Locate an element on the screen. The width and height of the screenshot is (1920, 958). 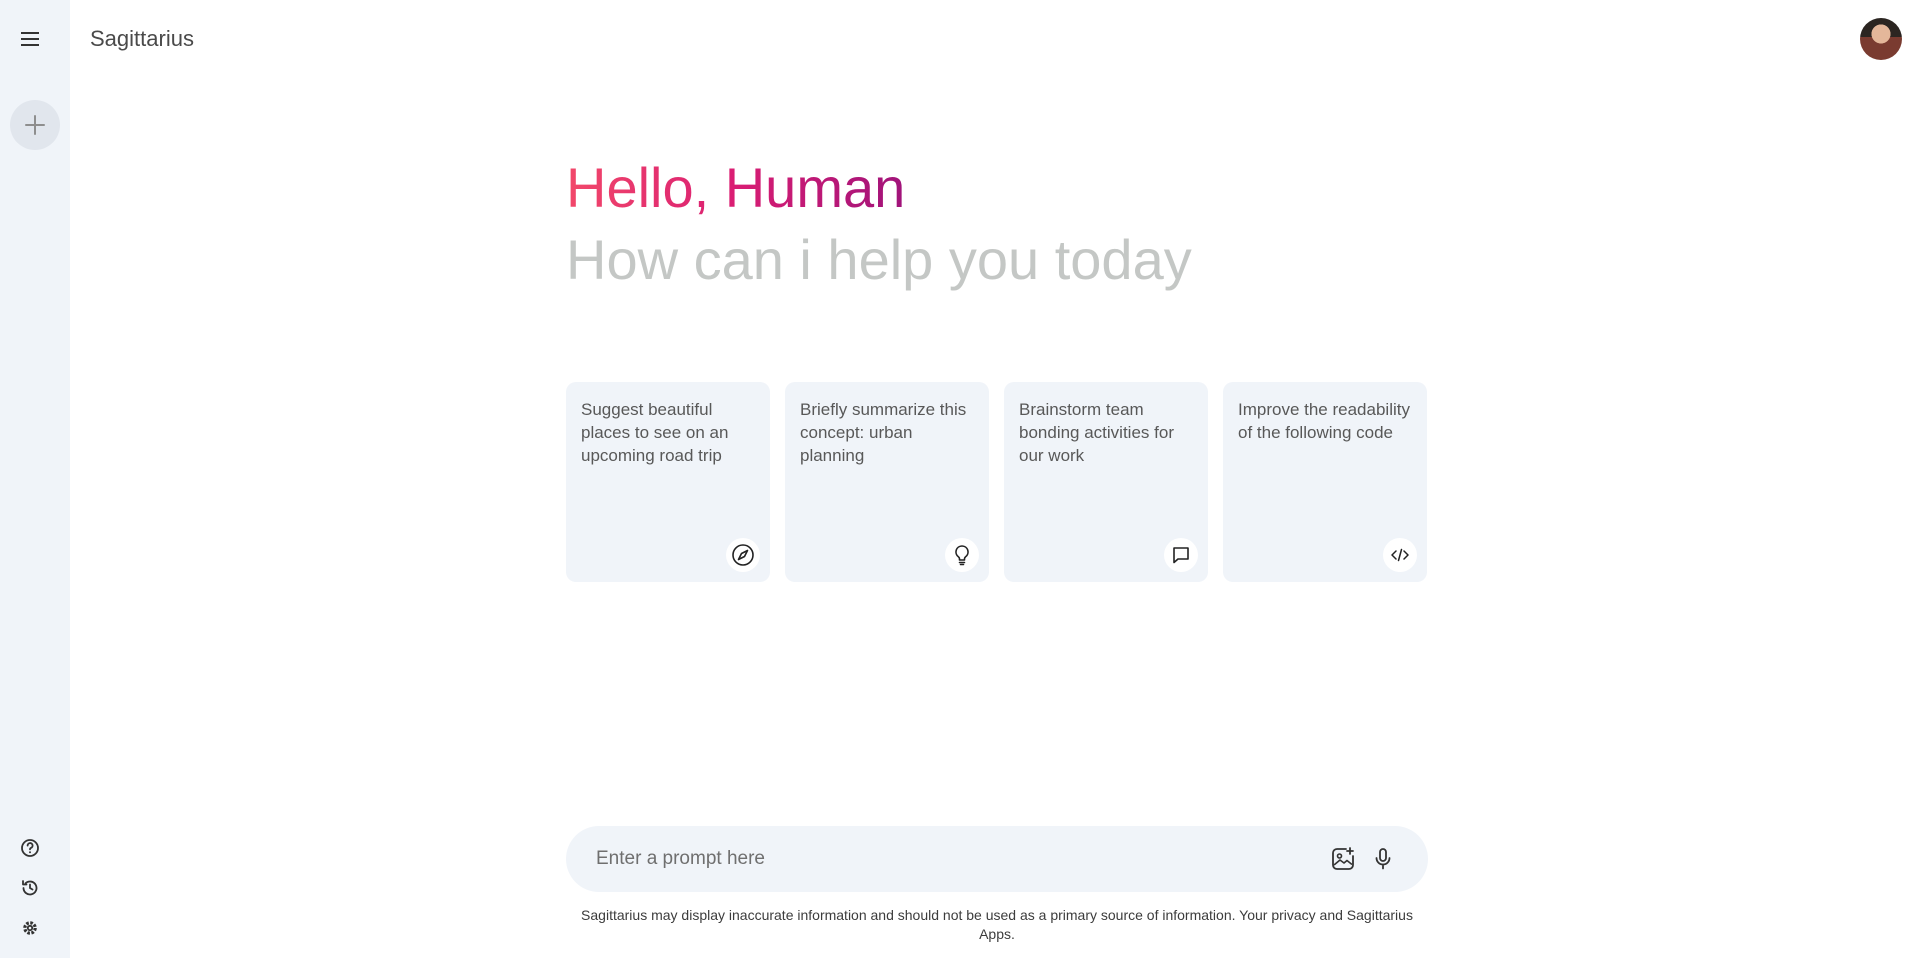
greeting-hello: Hello, Human is located at coordinates (735, 188).